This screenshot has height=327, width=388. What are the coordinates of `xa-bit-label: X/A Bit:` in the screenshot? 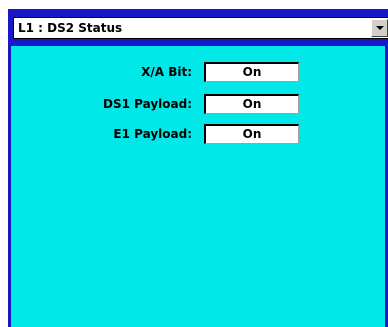 It's located at (166, 72).